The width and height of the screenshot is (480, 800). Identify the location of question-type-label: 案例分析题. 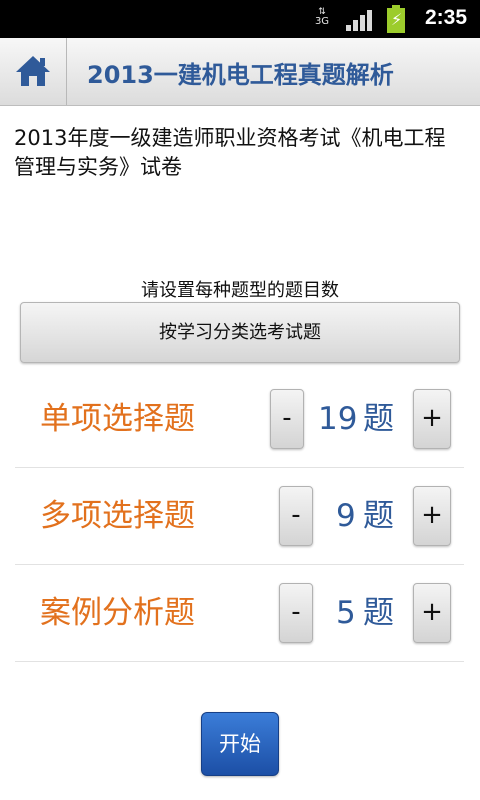
(117, 613).